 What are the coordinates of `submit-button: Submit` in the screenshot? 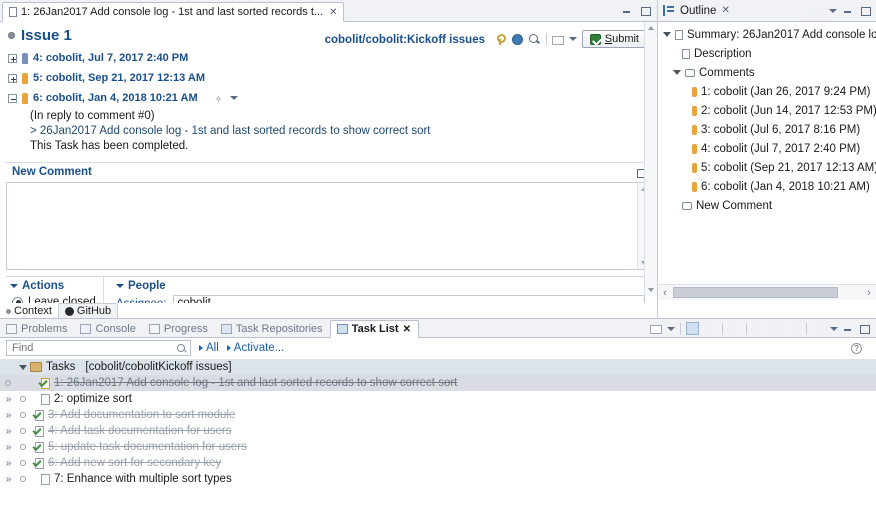 It's located at (614, 39).